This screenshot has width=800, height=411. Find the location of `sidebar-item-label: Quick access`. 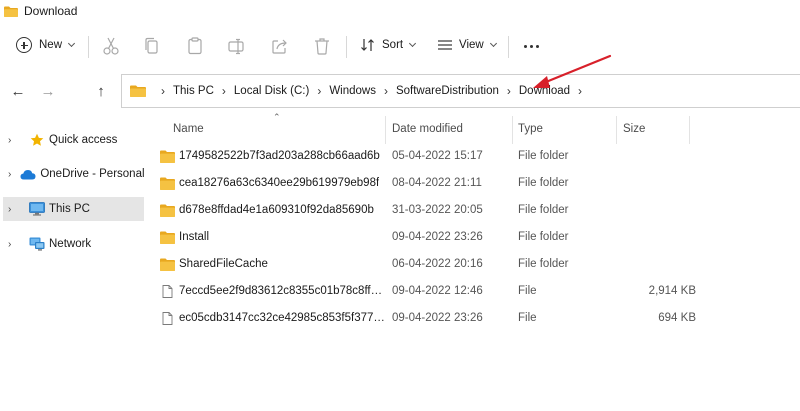

sidebar-item-label: Quick access is located at coordinates (83, 140).